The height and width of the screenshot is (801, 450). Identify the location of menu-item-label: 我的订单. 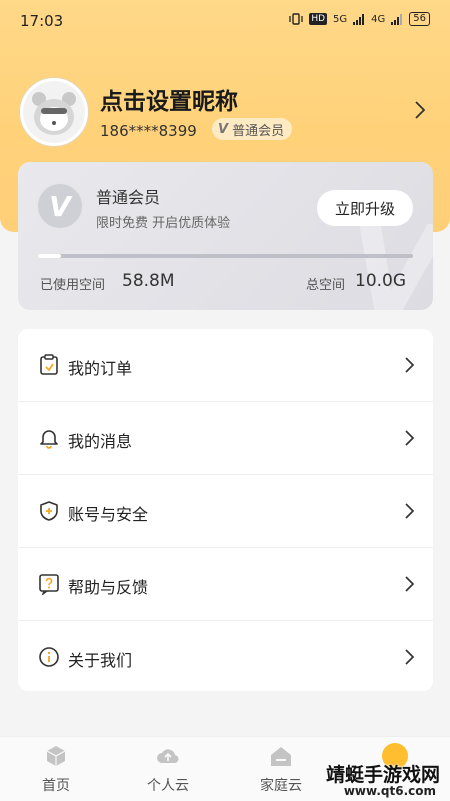
(100, 368).